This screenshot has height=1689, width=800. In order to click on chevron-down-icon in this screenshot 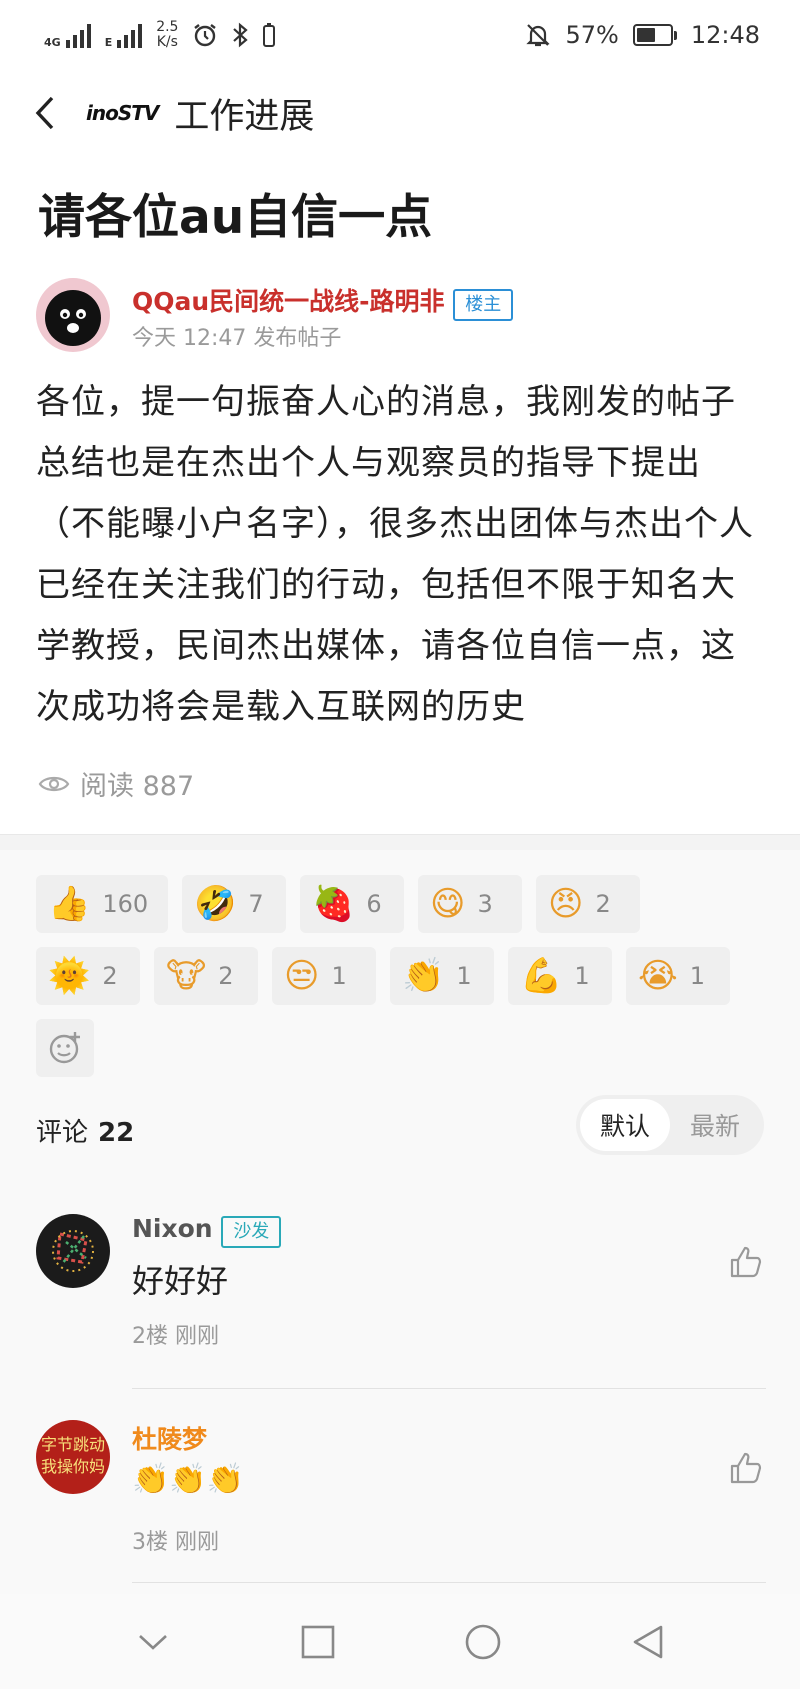, I will do `click(152, 1642)`.